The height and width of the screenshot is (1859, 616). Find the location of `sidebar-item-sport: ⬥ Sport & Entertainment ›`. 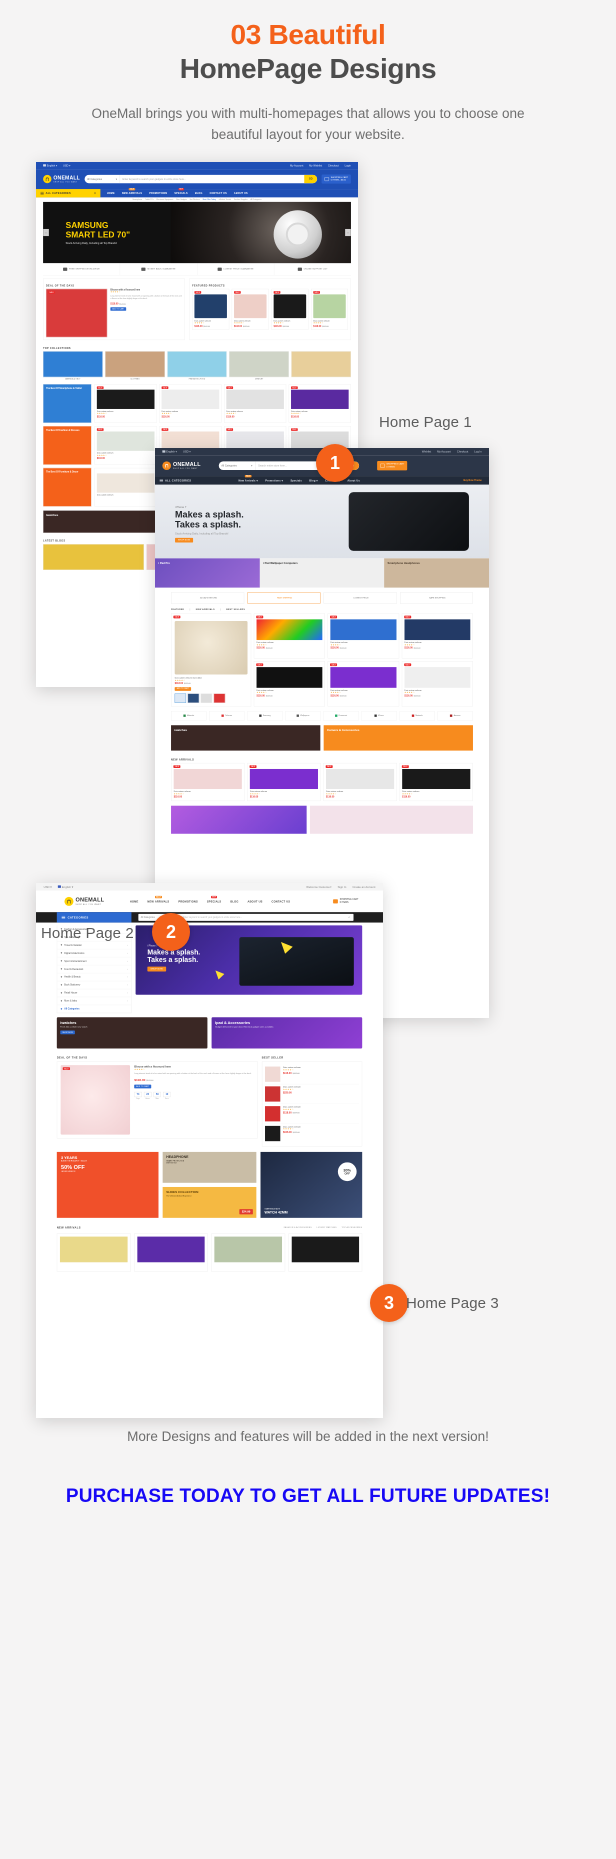

sidebar-item-sport: ⬥ Sport & Entertainment › is located at coordinates (94, 961).